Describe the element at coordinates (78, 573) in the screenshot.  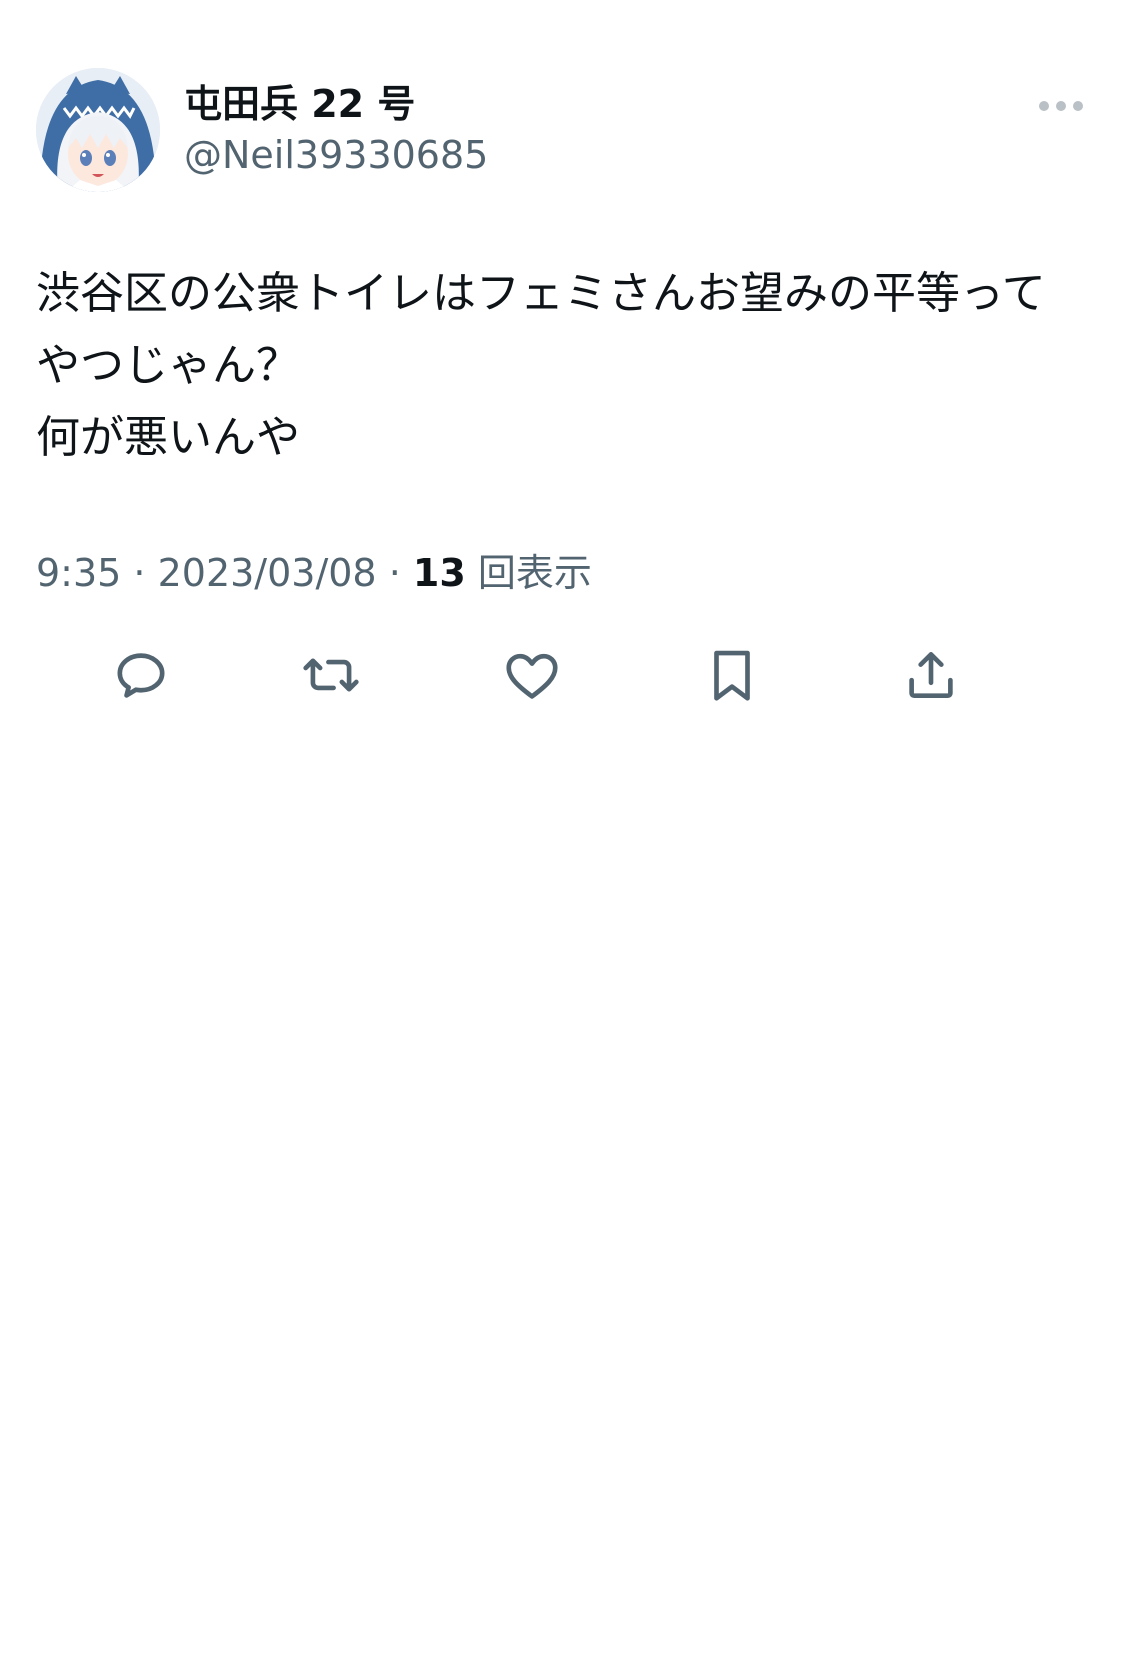
I see `tweet-time: 9:35` at that location.